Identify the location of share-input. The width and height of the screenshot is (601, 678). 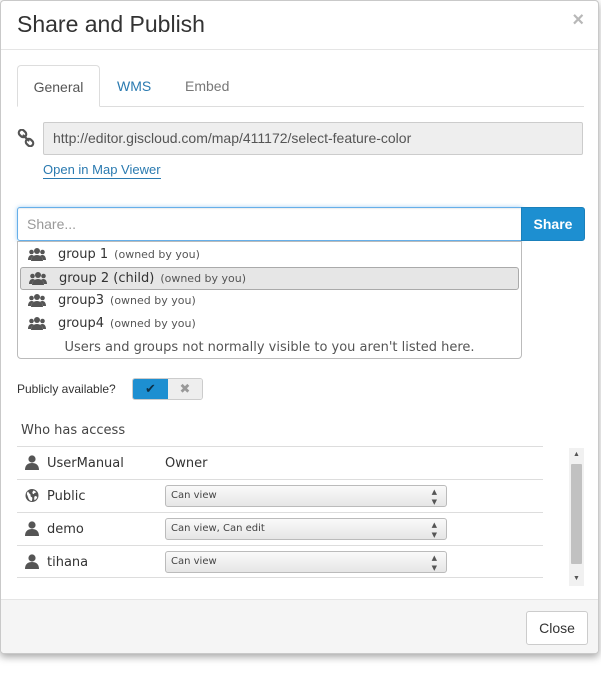
(269, 224).